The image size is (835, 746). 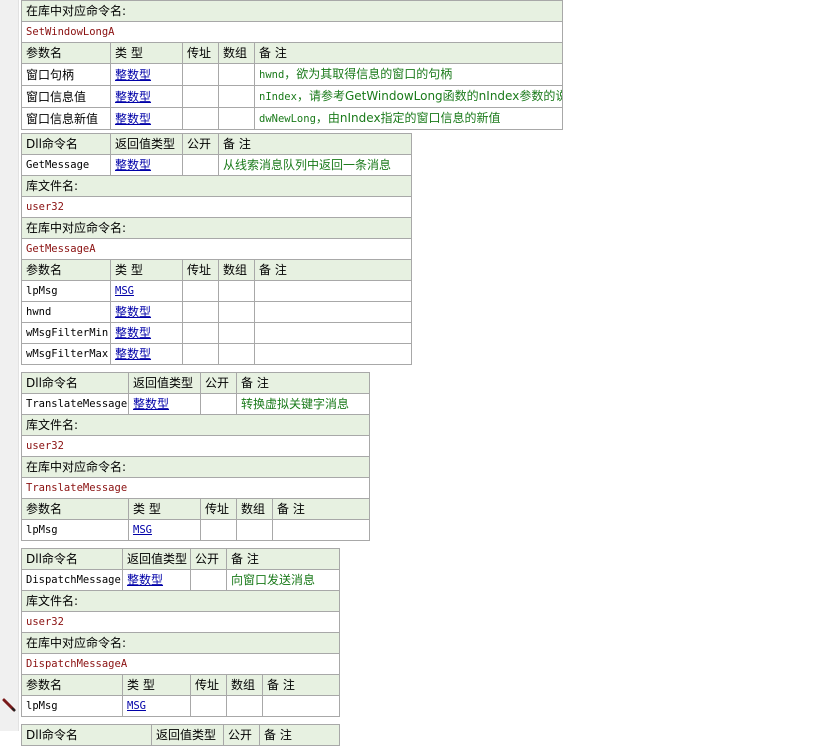 What do you see at coordinates (72, 559) in the screenshot?
I see `dll-cmd-header: Dll命令名` at bounding box center [72, 559].